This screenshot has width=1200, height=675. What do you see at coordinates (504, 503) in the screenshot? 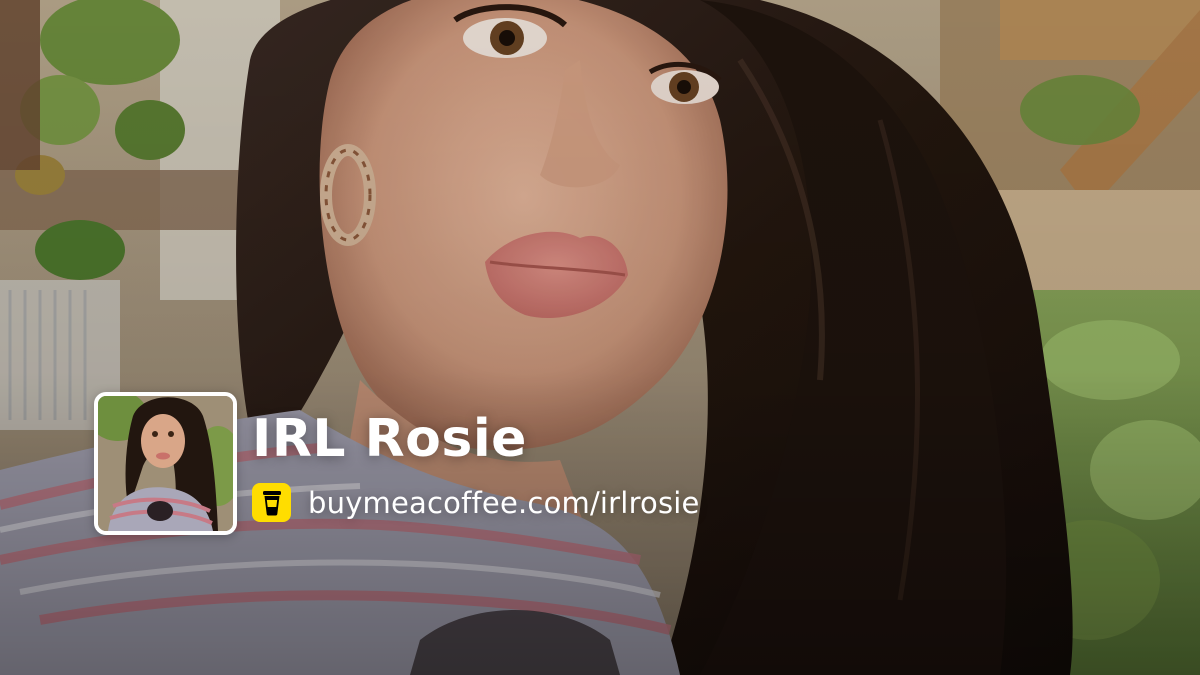
I see `profile-url: buymeacoffee.com/irlrosie` at bounding box center [504, 503].